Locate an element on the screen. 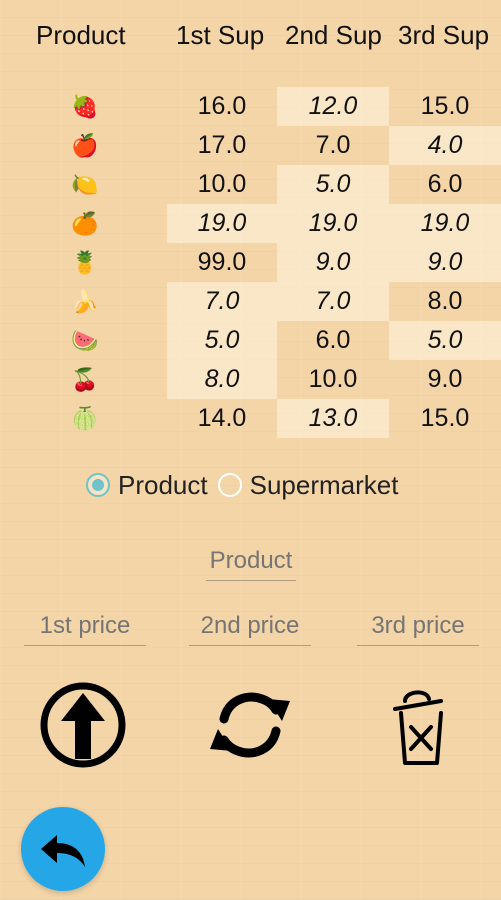 The image size is (501, 900). table-header: Product 1st Sup 2nd Sup 3rd Sup is located at coordinates (250, 36).